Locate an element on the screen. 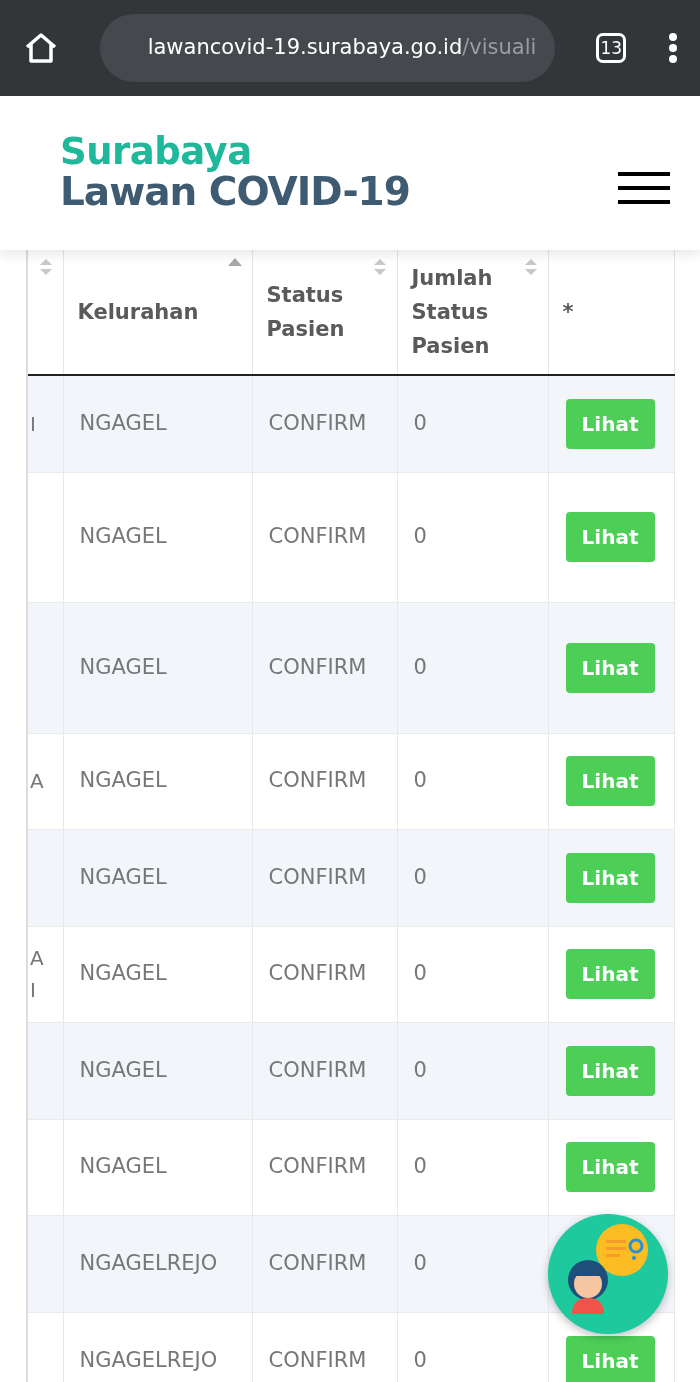 The image size is (700, 1382). table-cell-text: A is located at coordinates (37, 781).